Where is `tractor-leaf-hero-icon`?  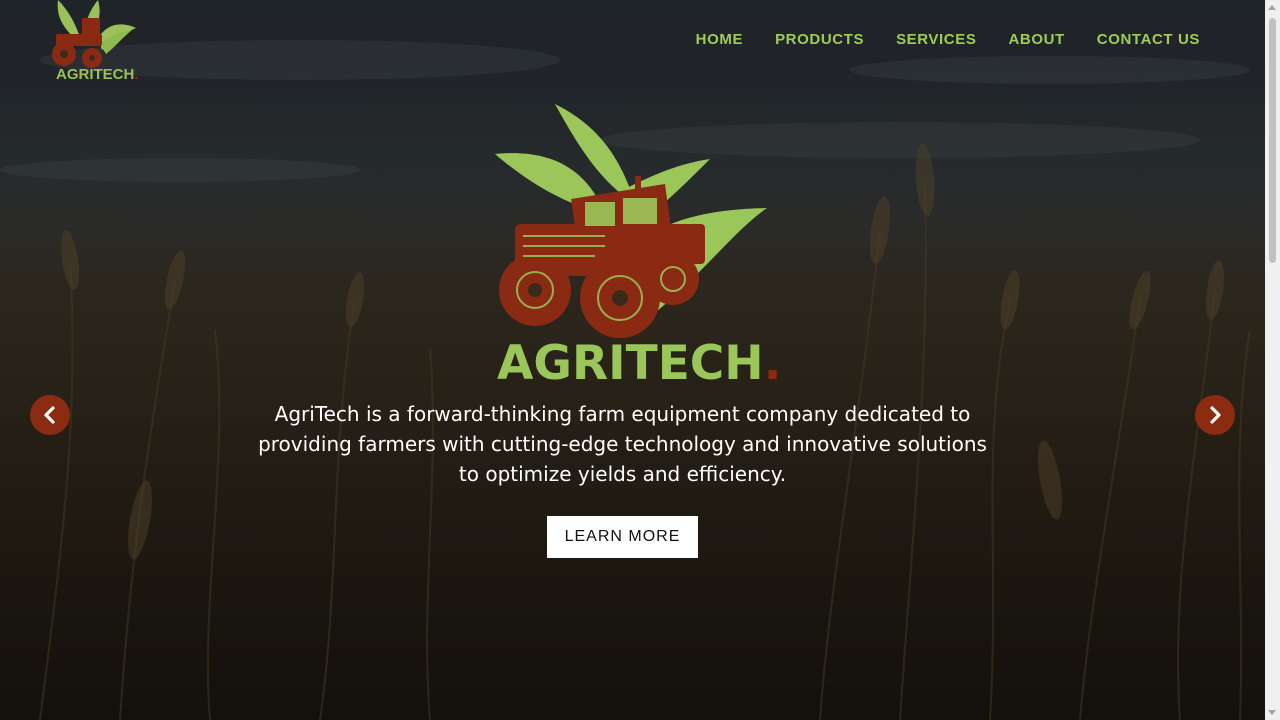
tractor-leaf-hero-icon is located at coordinates (631, 221).